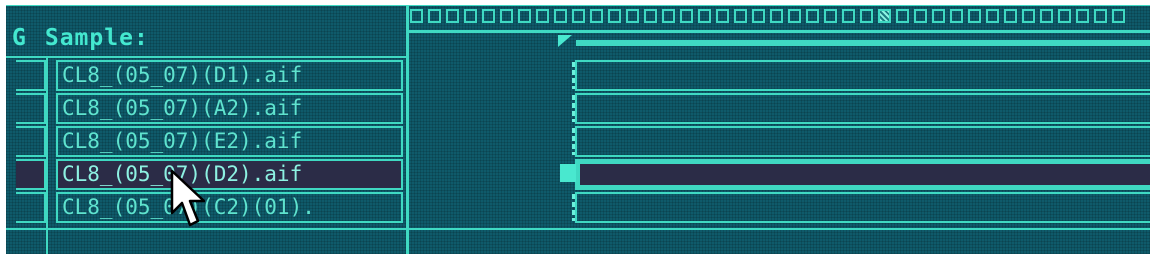 Image resolution: width=1150 pixels, height=257 pixels. I want to click on arrow-cursor-icon, so click(188, 198).